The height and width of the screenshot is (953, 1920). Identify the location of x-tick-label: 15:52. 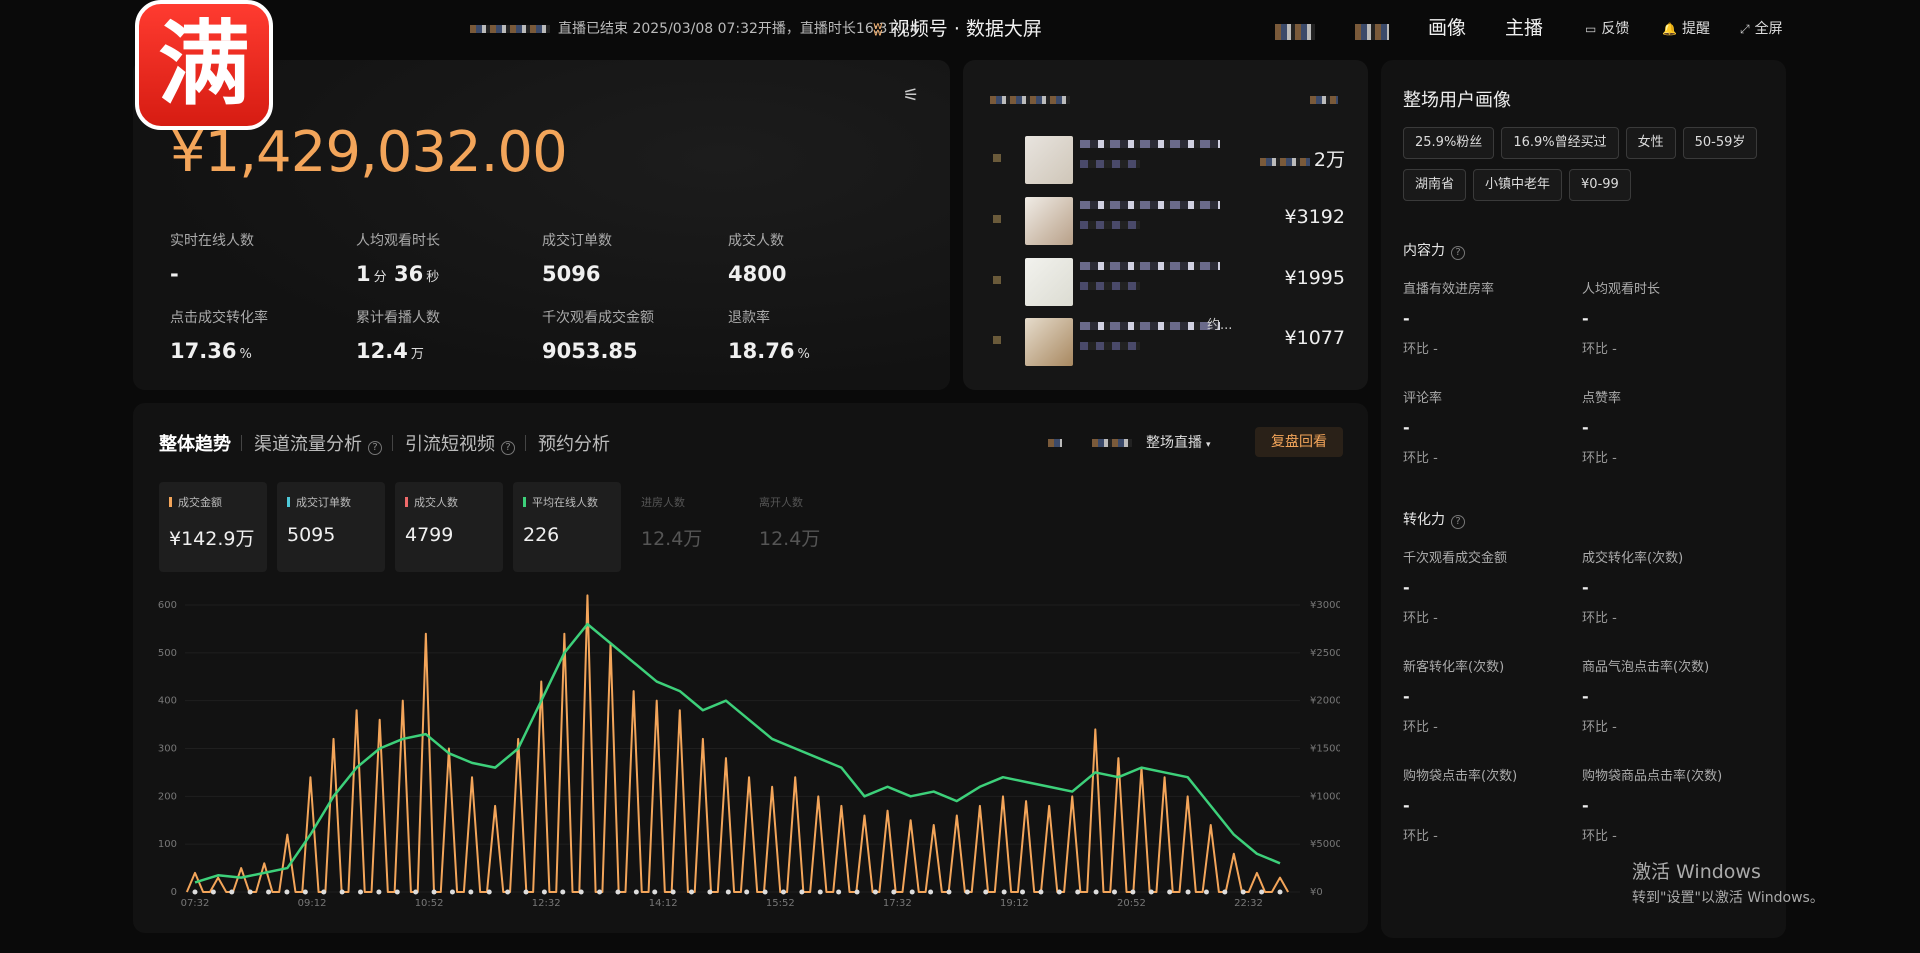
(780, 903).